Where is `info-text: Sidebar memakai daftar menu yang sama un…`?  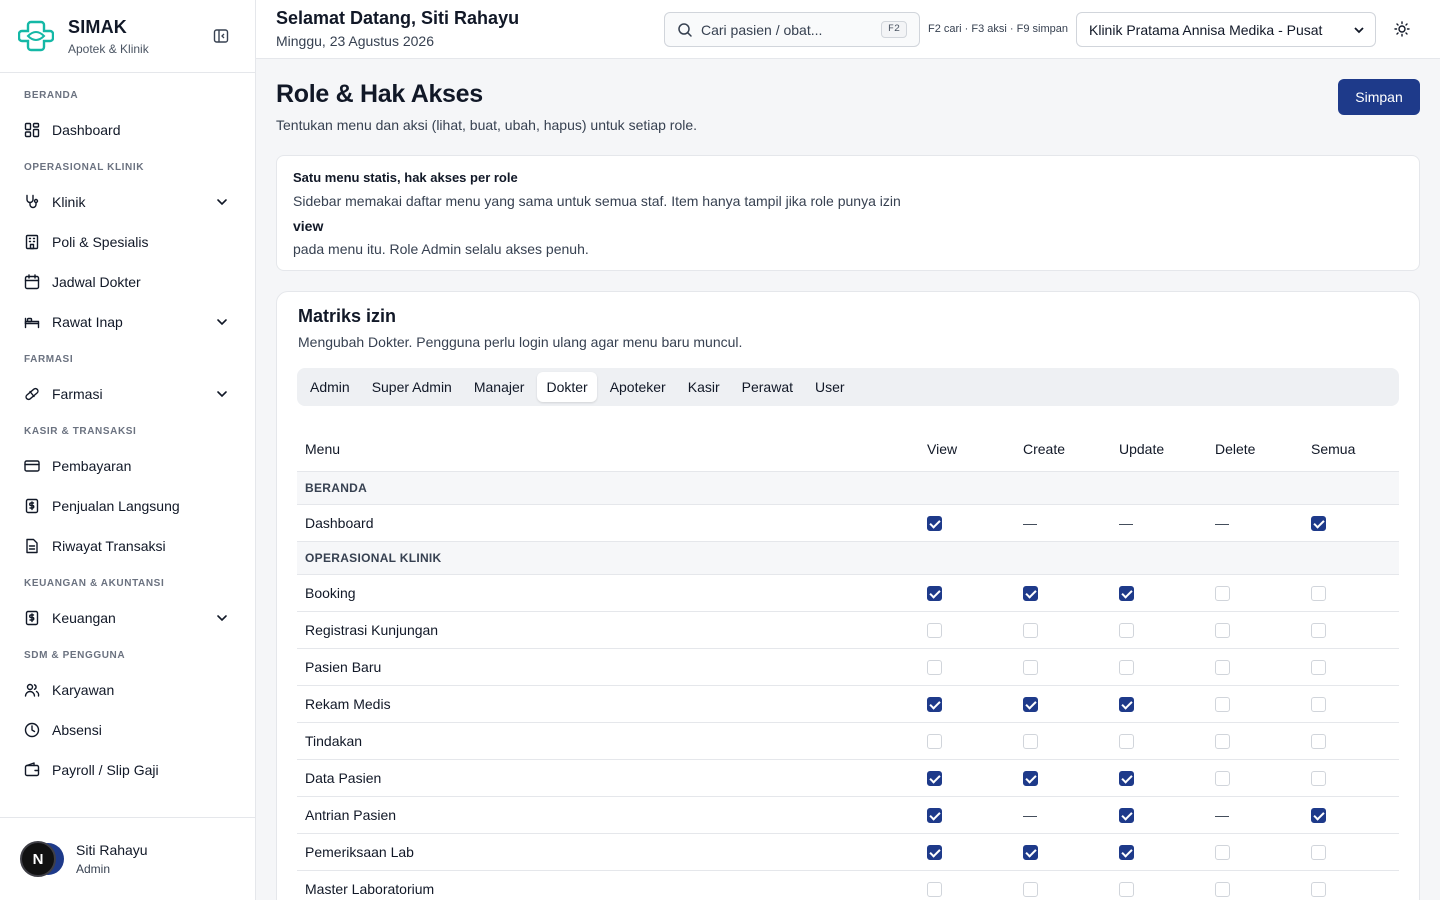
info-text: Sidebar memakai daftar menu yang sama un… is located at coordinates (597, 201).